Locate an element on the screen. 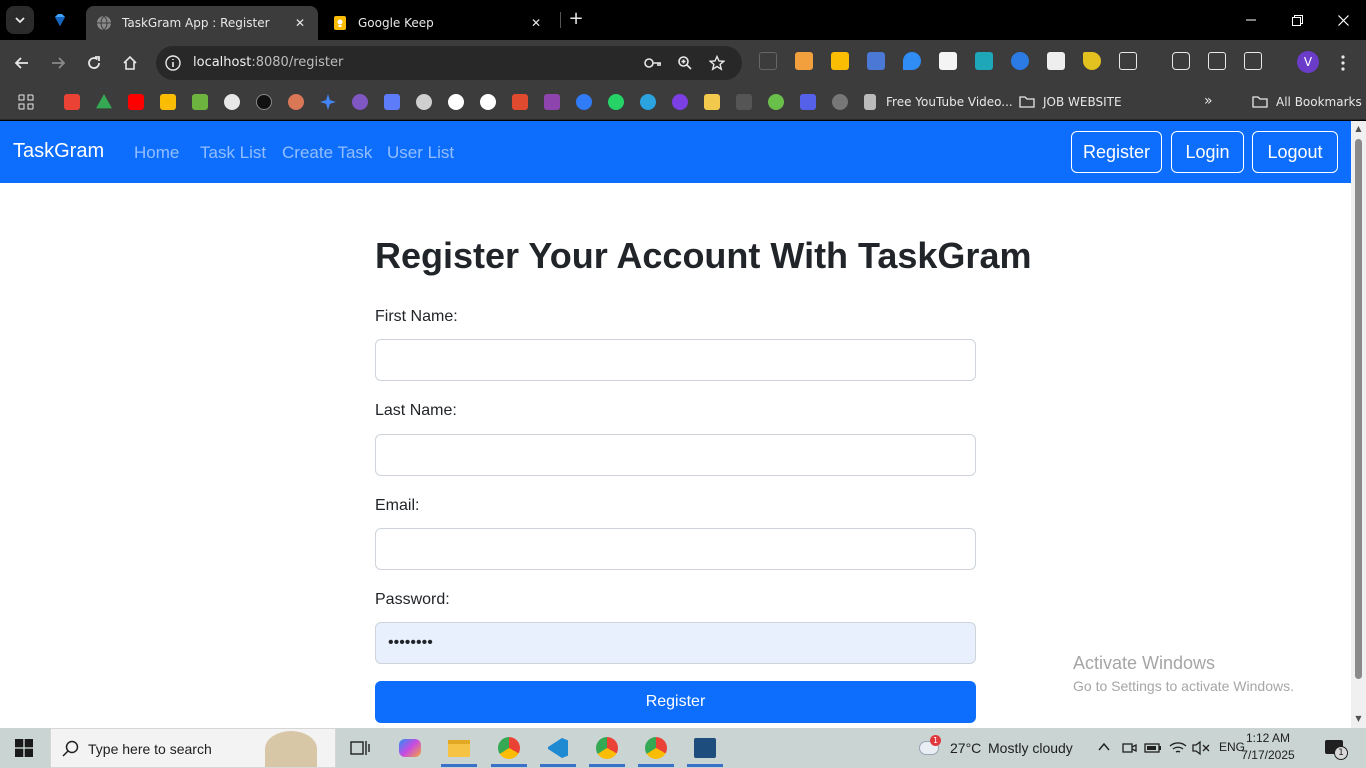 Image resolution: width=1366 pixels, height=768 pixels. scroll-down-icon: ▼ is located at coordinates (1358, 719).